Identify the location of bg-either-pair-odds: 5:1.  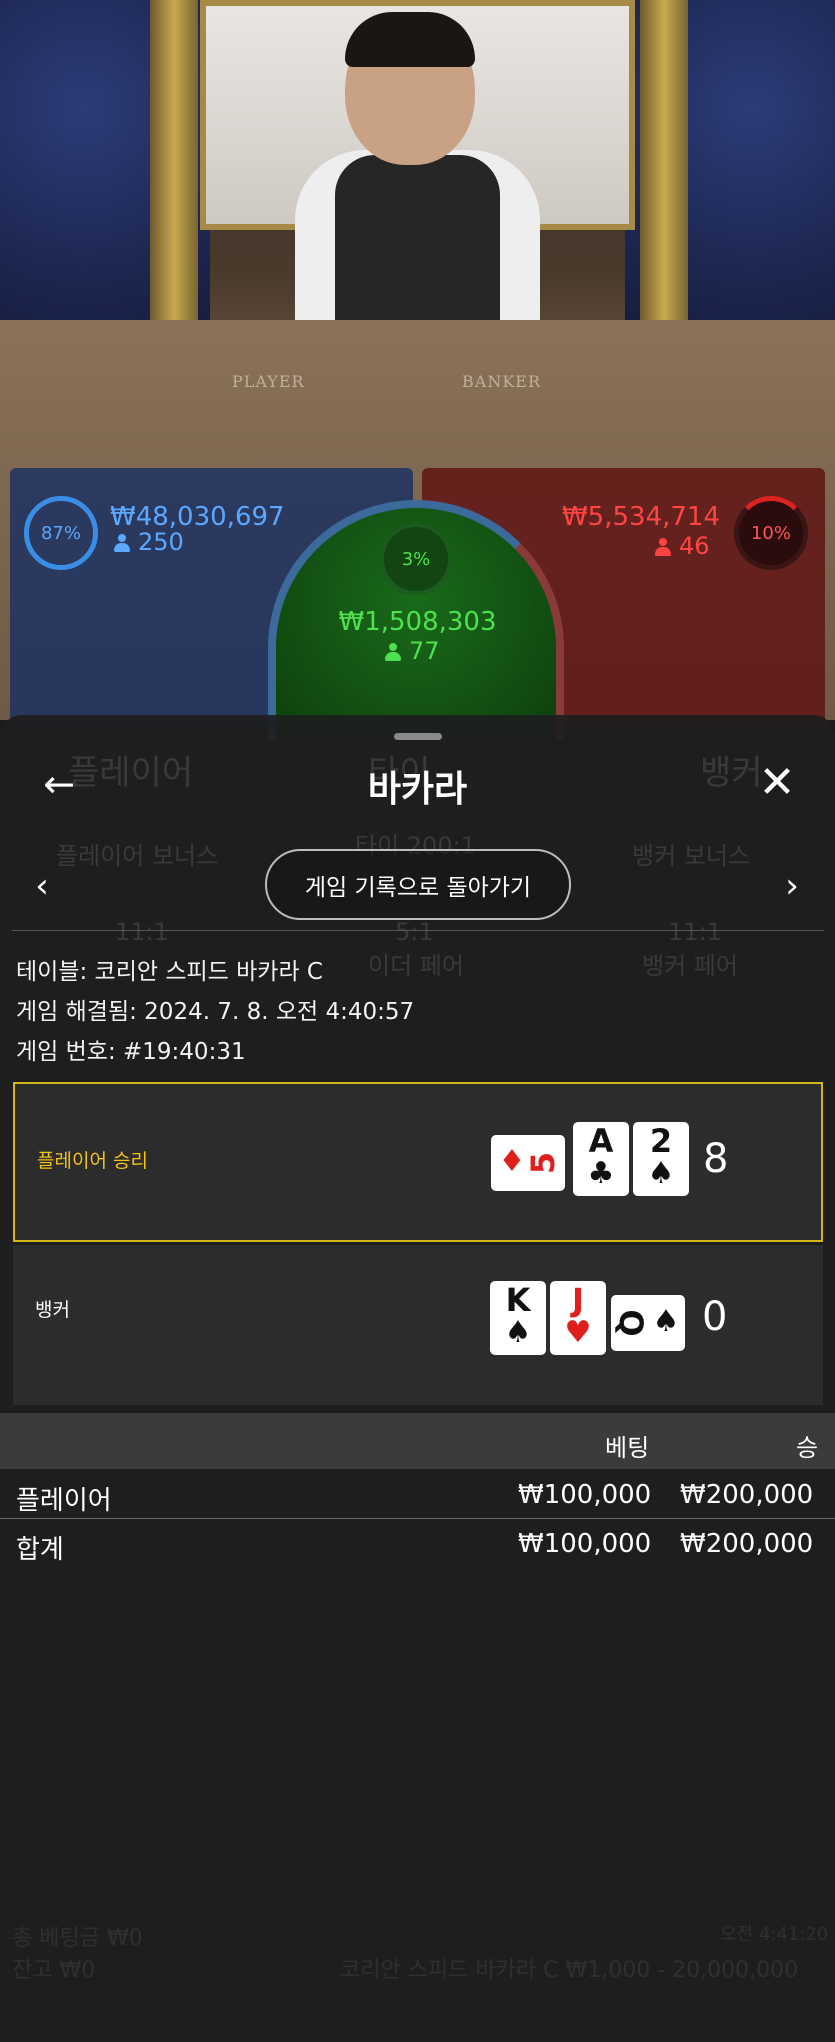
(414, 932).